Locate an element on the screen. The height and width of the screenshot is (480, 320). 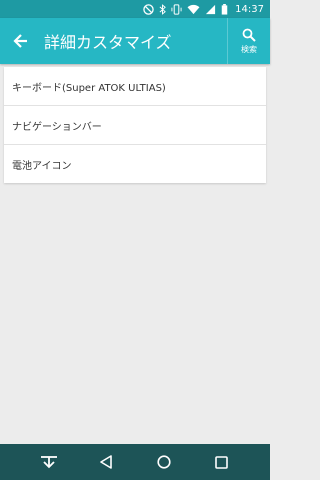
home-icon is located at coordinates (164, 462).